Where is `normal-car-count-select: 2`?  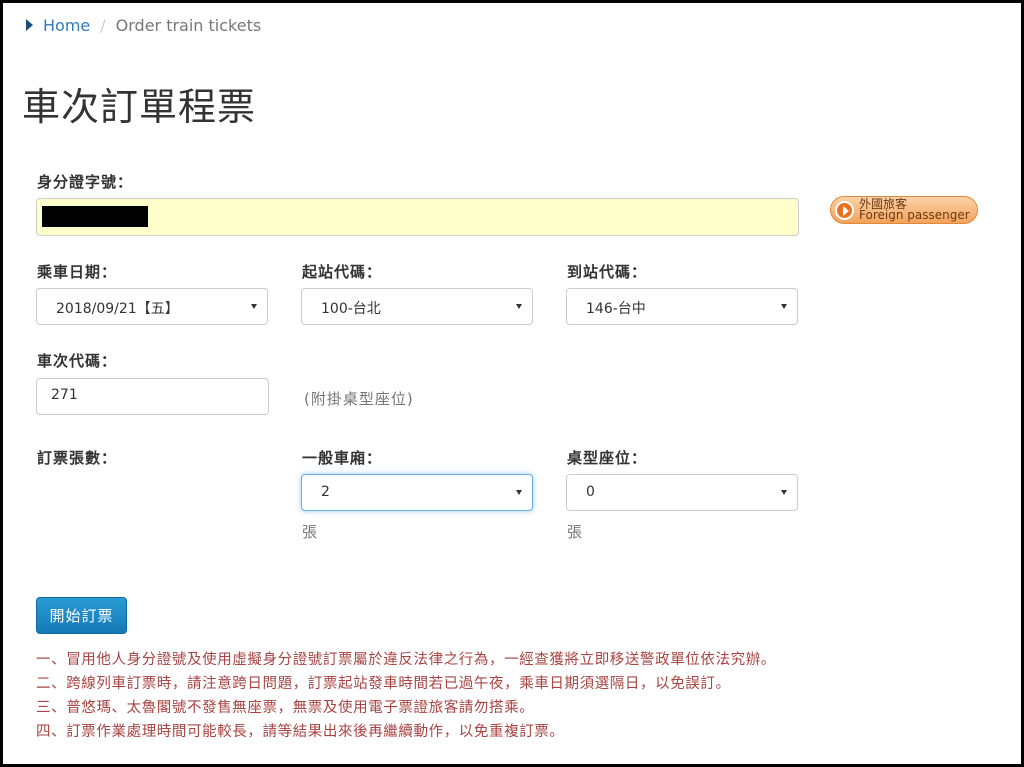 normal-car-count-select: 2 is located at coordinates (417, 492).